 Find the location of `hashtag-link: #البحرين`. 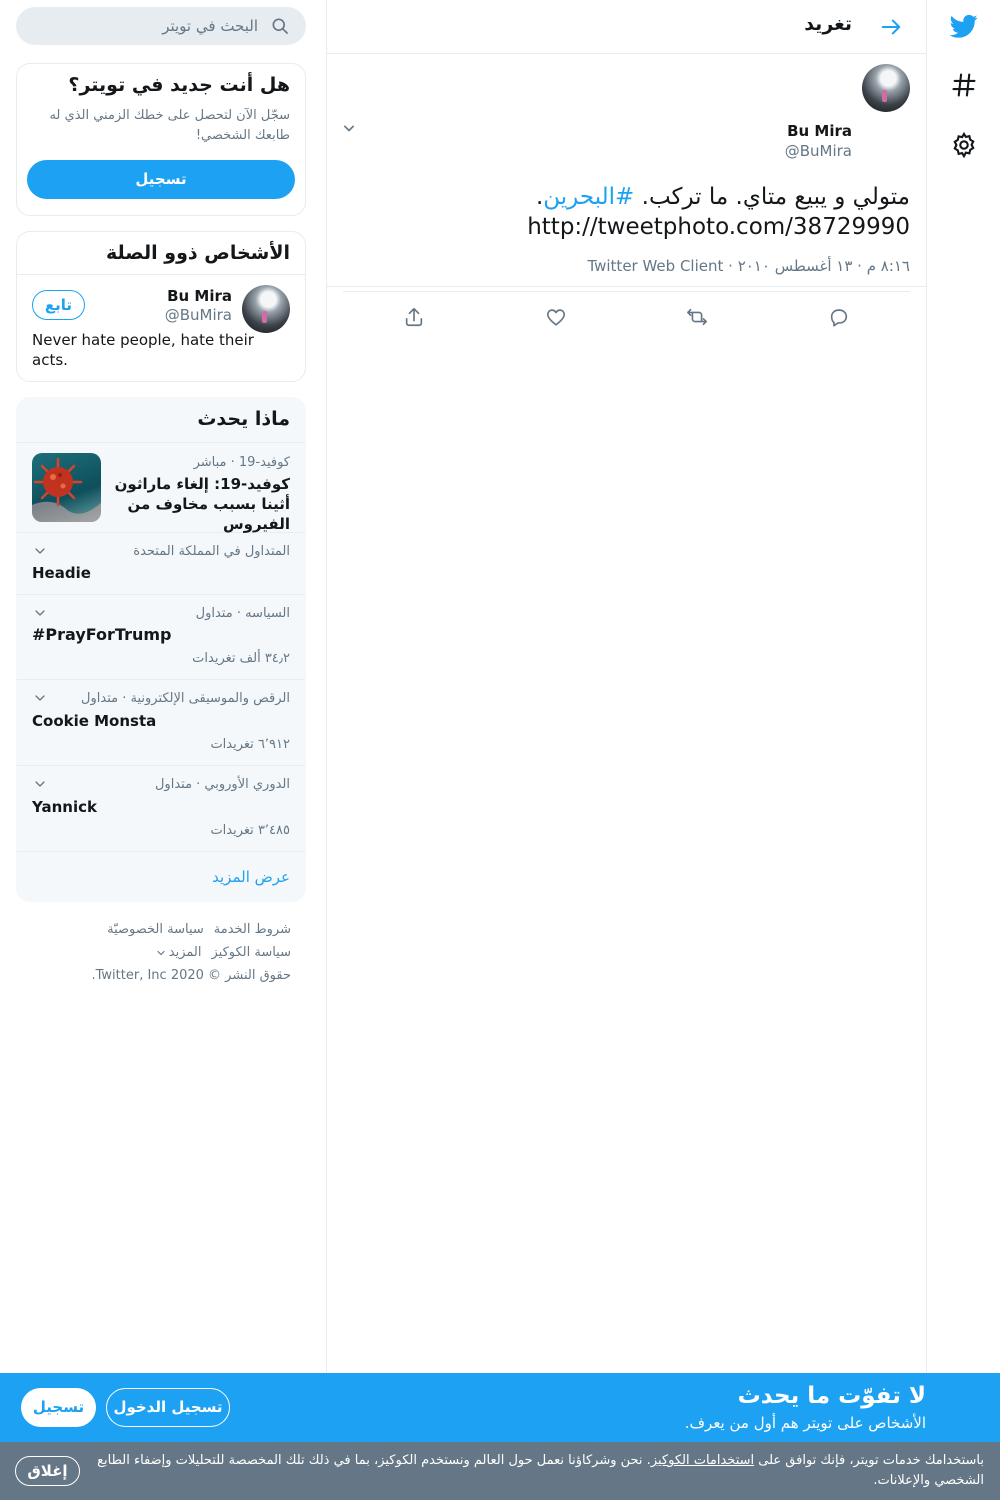

hashtag-link: #البحرين is located at coordinates (588, 197).